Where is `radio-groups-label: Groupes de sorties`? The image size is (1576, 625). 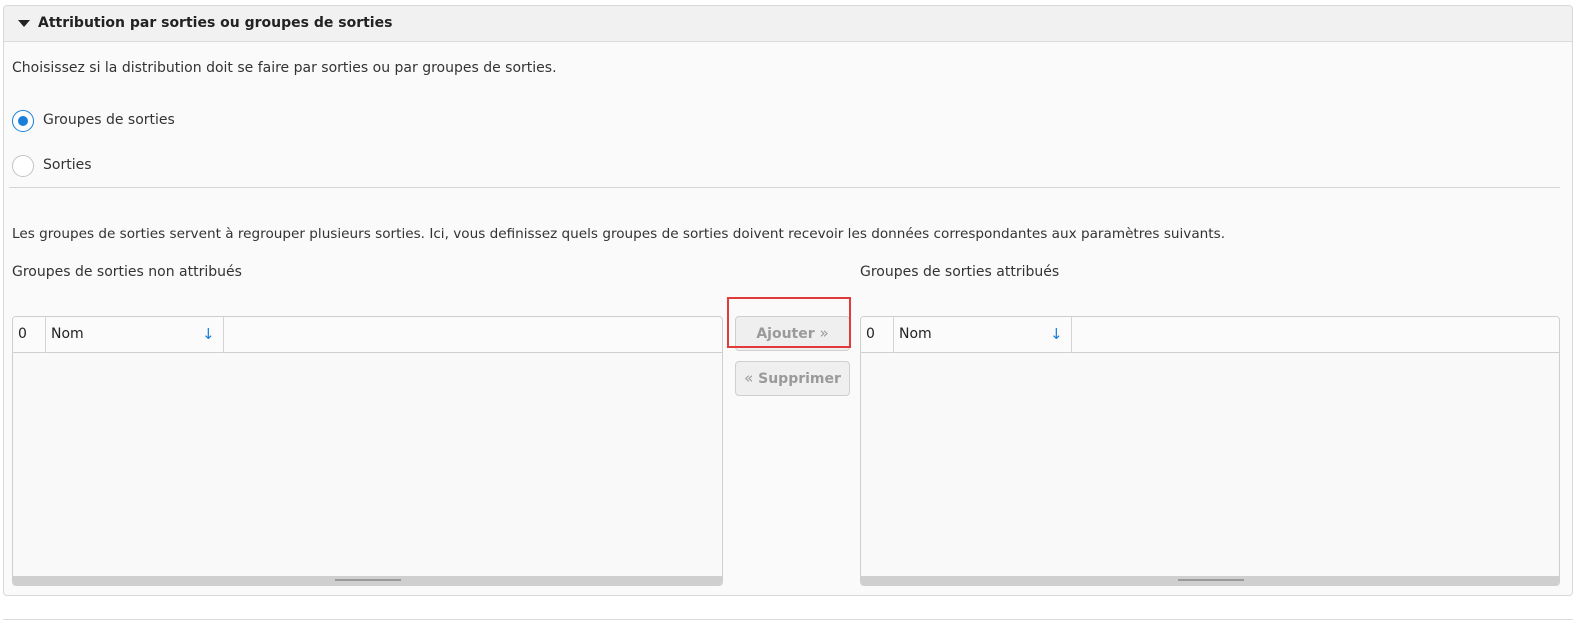
radio-groups-label: Groupes de sorties is located at coordinates (109, 120).